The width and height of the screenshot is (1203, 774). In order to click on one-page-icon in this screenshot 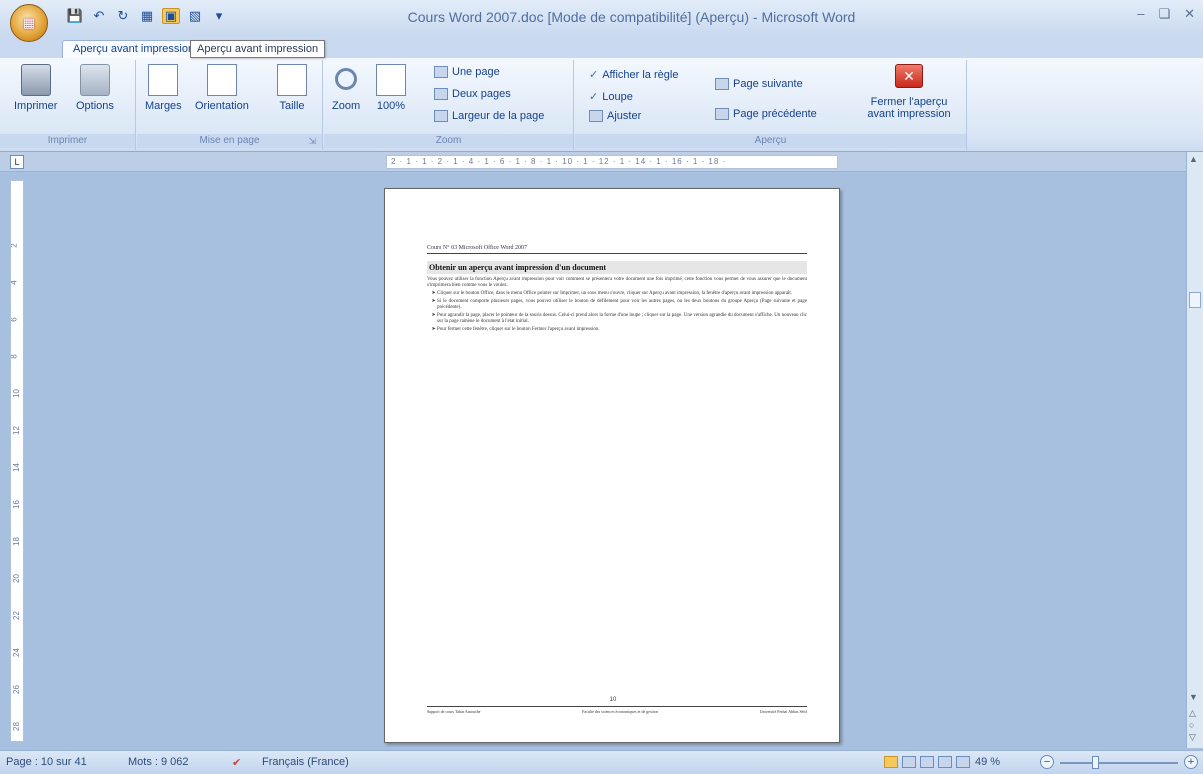, I will do `click(441, 72)`.